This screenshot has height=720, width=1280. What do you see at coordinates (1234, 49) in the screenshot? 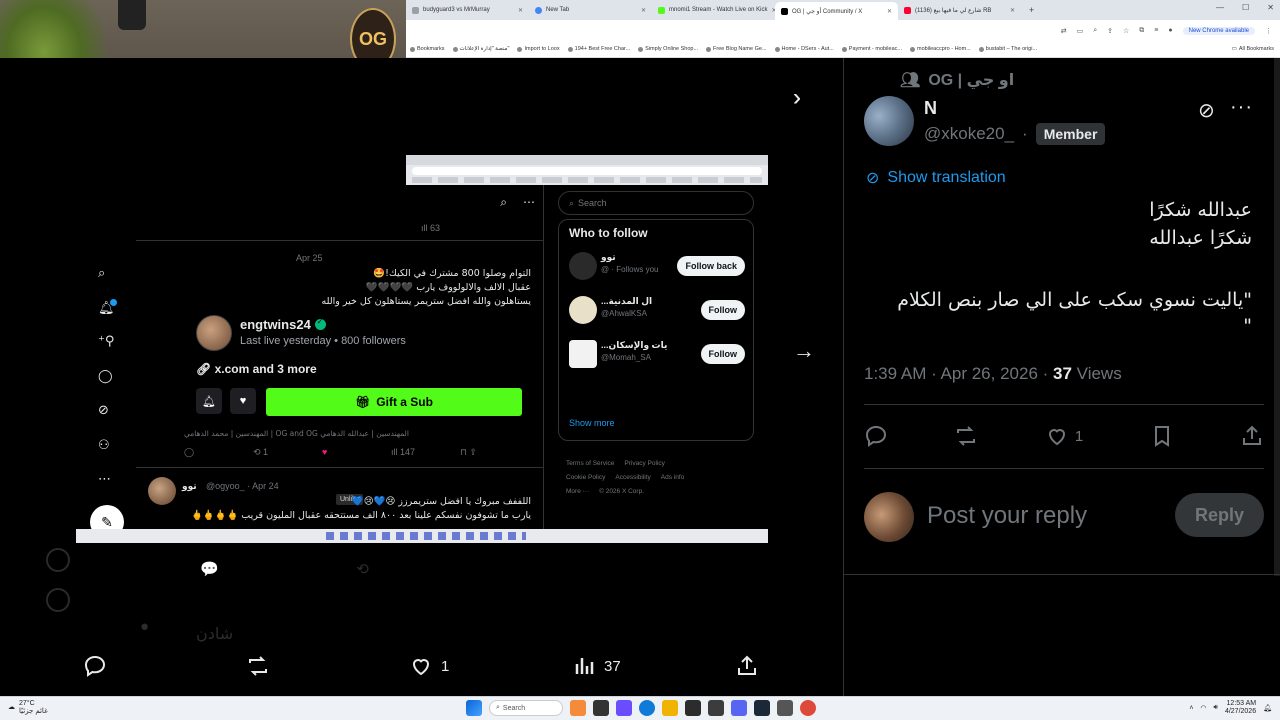
I see `folder-icon: ▭` at bounding box center [1234, 49].